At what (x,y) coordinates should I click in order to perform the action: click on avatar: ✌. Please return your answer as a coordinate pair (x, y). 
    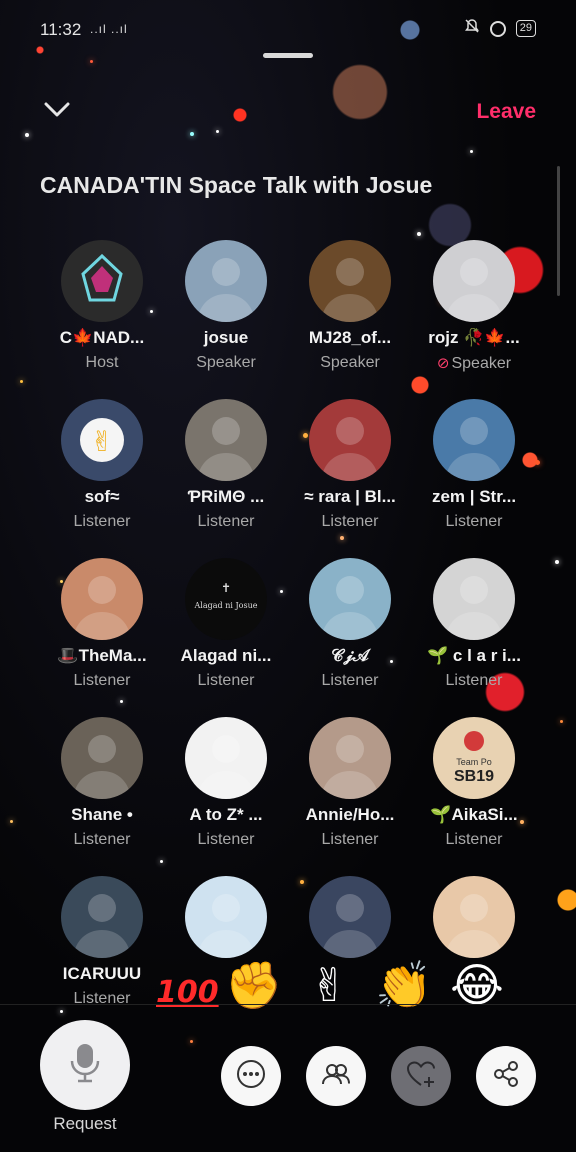
    Looking at the image, I should click on (102, 440).